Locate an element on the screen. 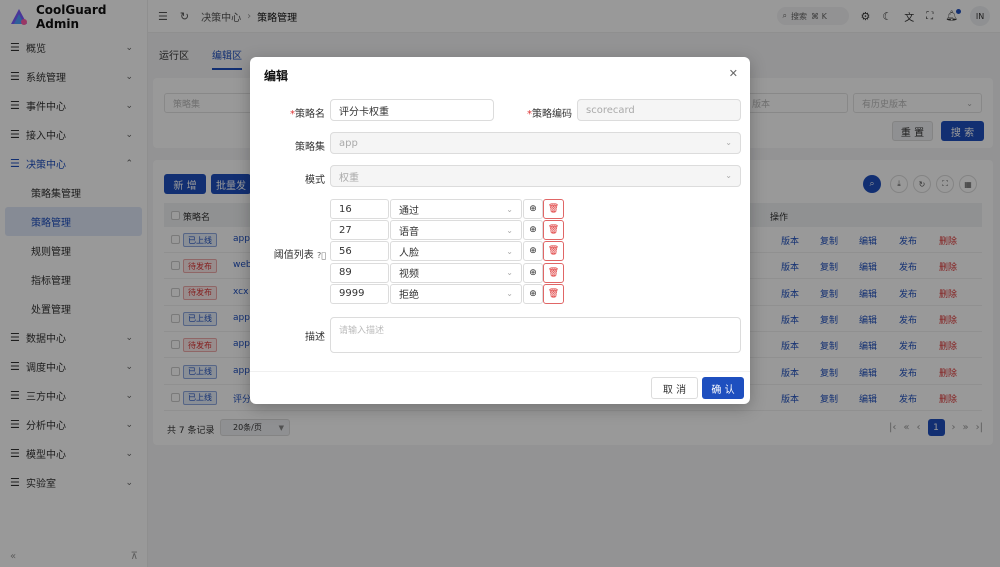 The width and height of the screenshot is (1000, 567). mode-select: 权重 ⌄ is located at coordinates (535, 176).